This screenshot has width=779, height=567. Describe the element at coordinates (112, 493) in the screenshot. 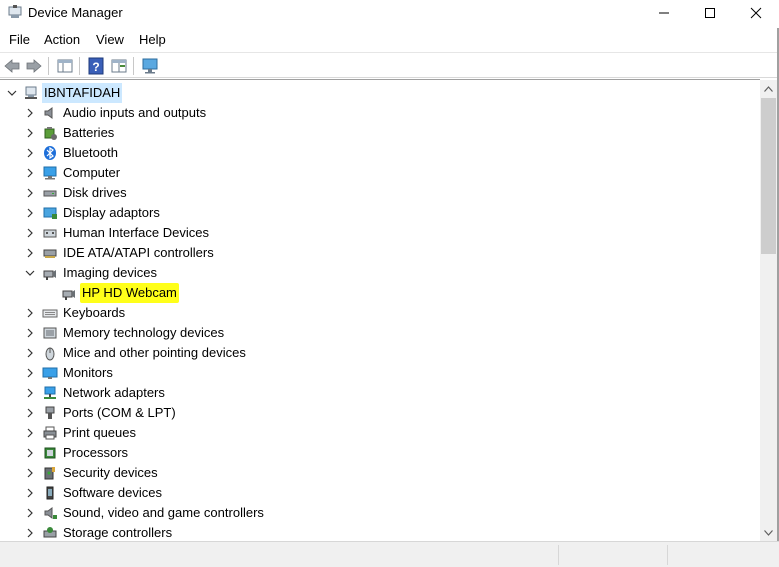

I see `category-label: Software devices` at that location.